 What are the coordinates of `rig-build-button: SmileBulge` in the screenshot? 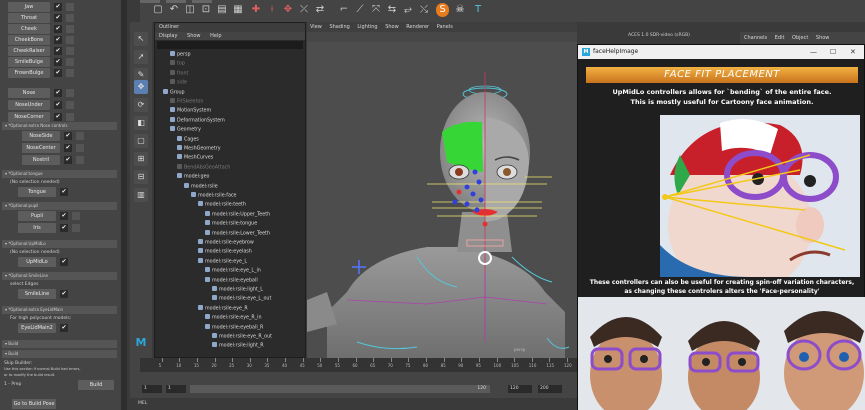 It's located at (29, 62).